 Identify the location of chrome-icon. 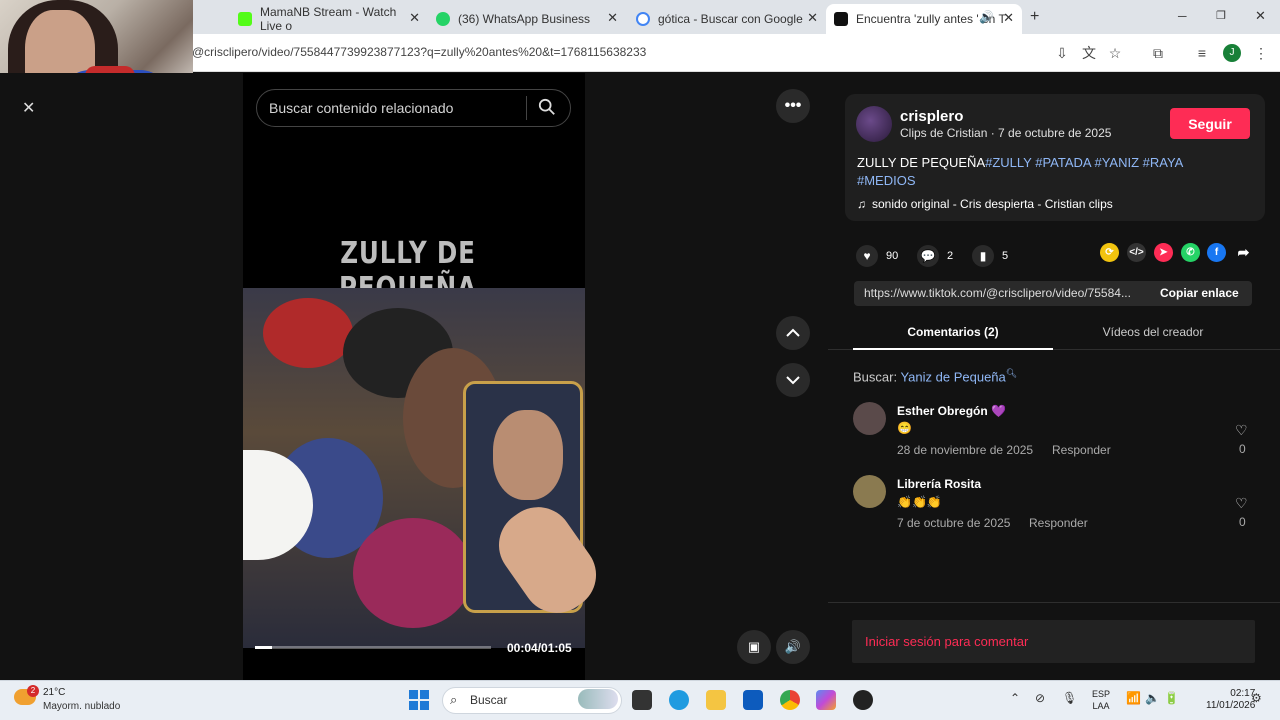
(790, 700).